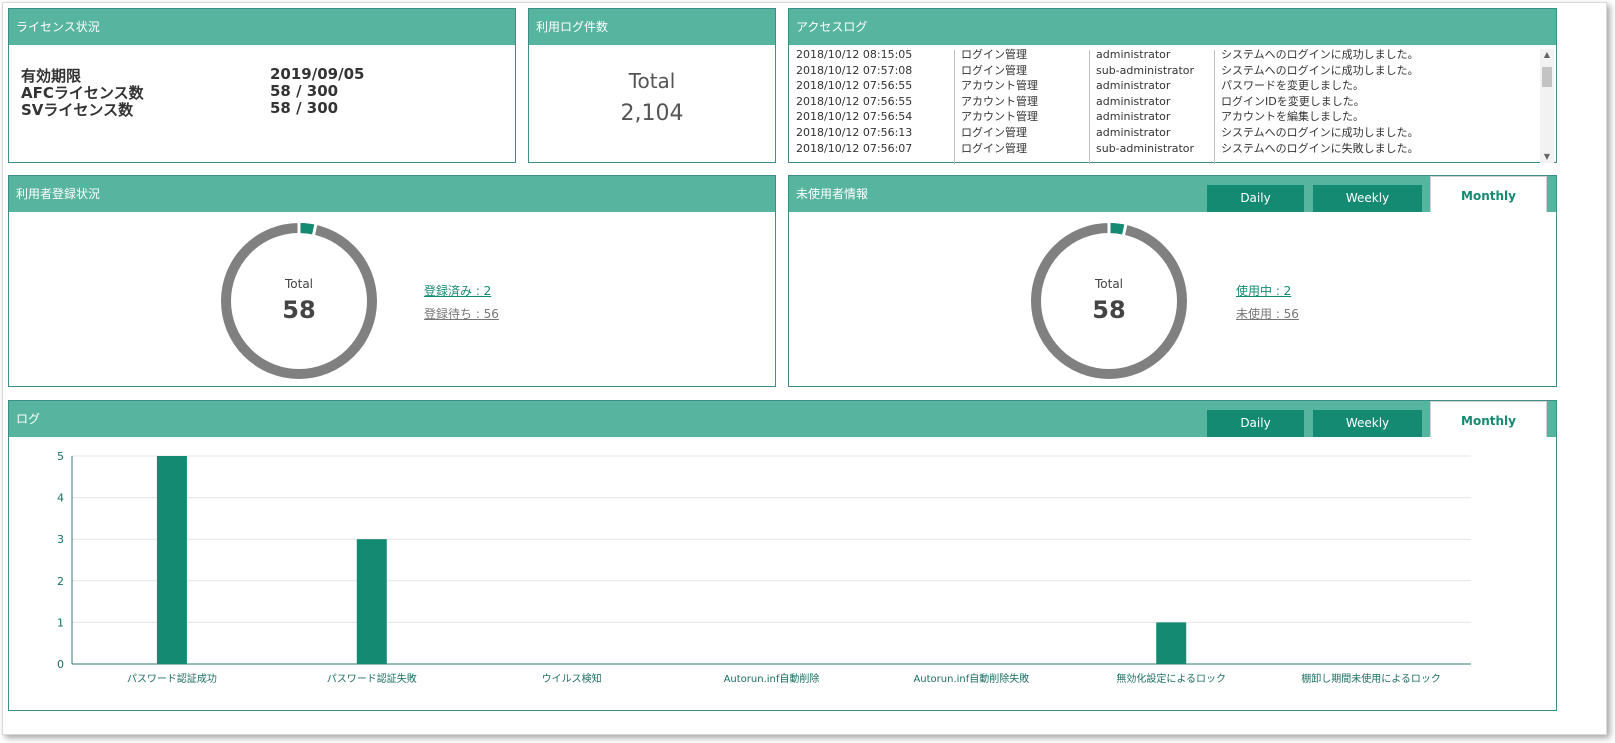 The width and height of the screenshot is (1615, 743). I want to click on y-tick-label: 2, so click(60, 581).